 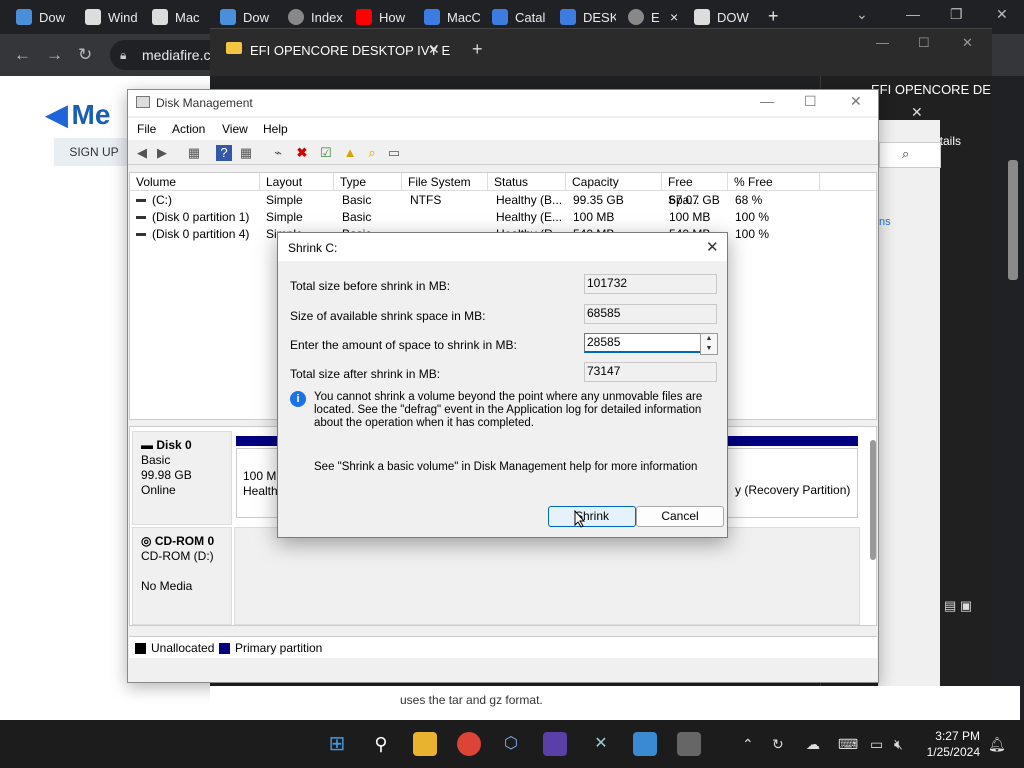 I want to click on chevron-up-icon: ⌃, so click(x=748, y=744).